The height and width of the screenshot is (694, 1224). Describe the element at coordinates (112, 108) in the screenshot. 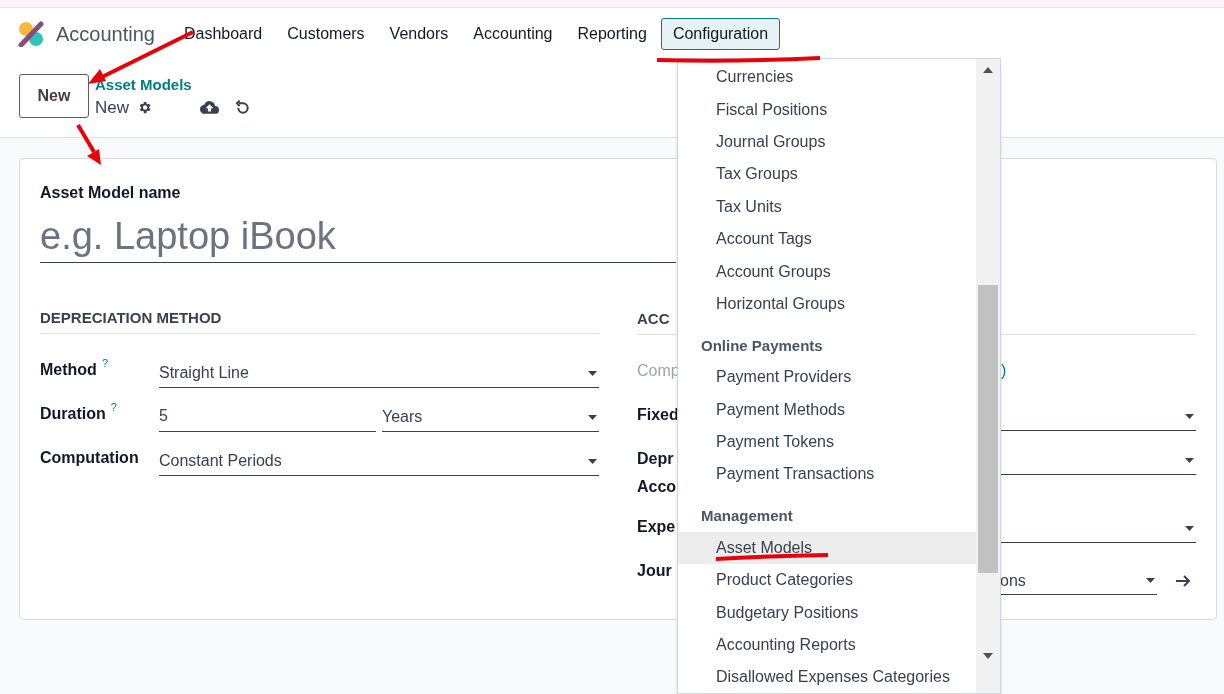

I see `record-title: New` at that location.